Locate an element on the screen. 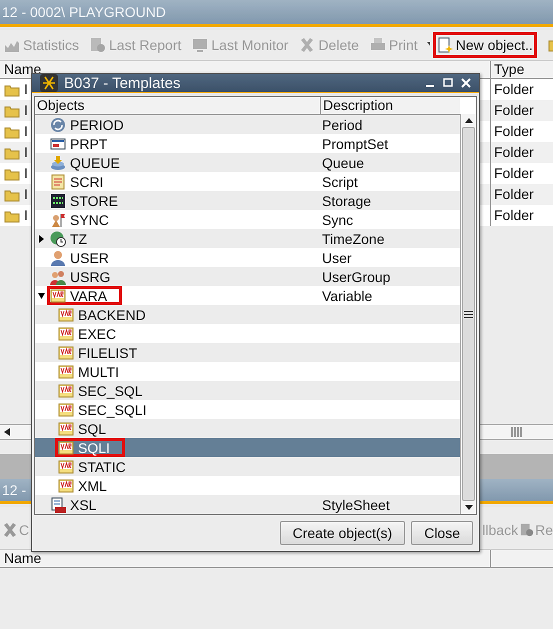 This screenshot has height=629, width=553. column-header: Objects is located at coordinates (178, 105).